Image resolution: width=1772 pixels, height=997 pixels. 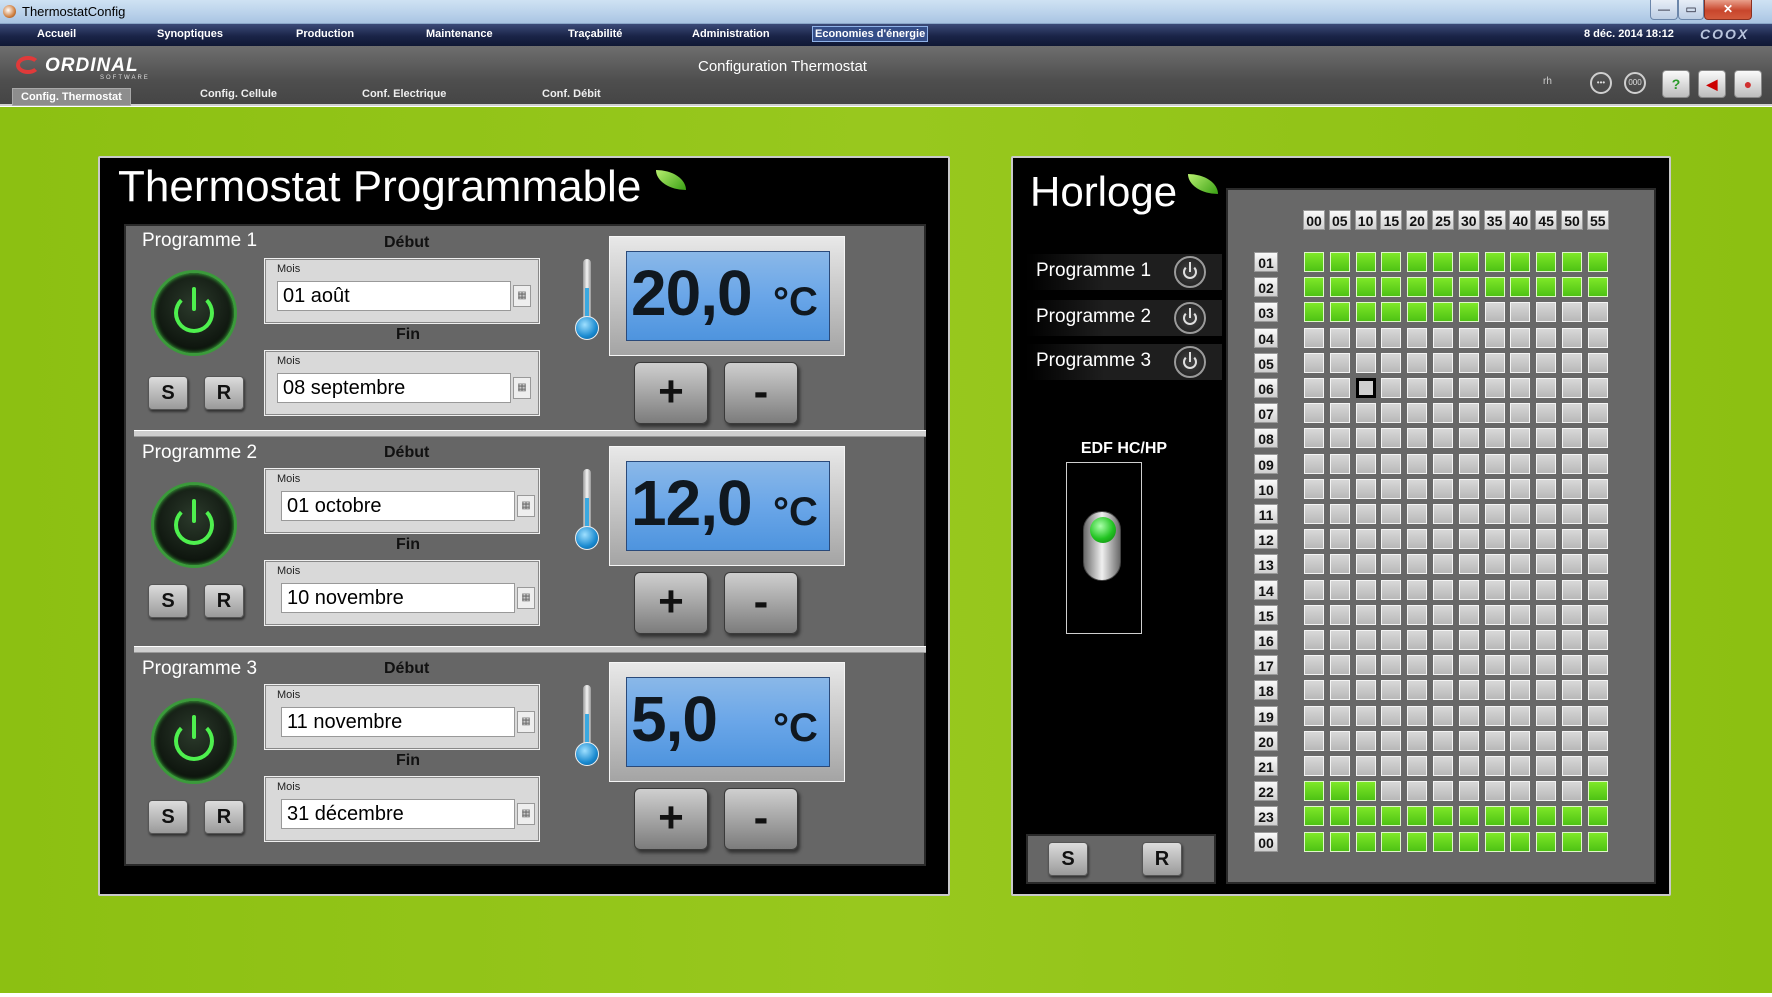 I want to click on minimize-button: —, so click(x=1664, y=10).